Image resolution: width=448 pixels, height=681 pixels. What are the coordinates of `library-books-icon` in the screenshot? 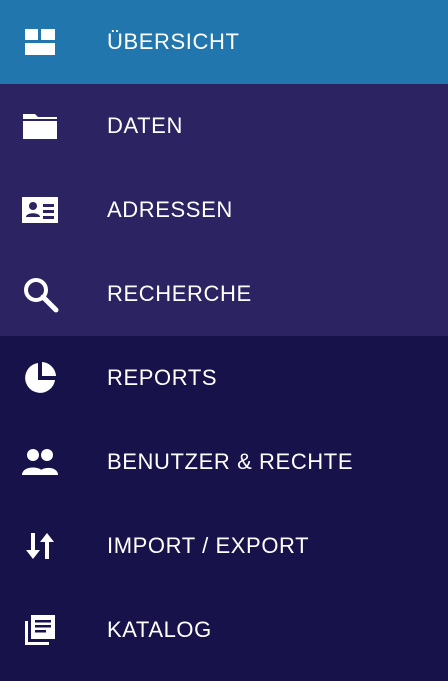 It's located at (40, 630).